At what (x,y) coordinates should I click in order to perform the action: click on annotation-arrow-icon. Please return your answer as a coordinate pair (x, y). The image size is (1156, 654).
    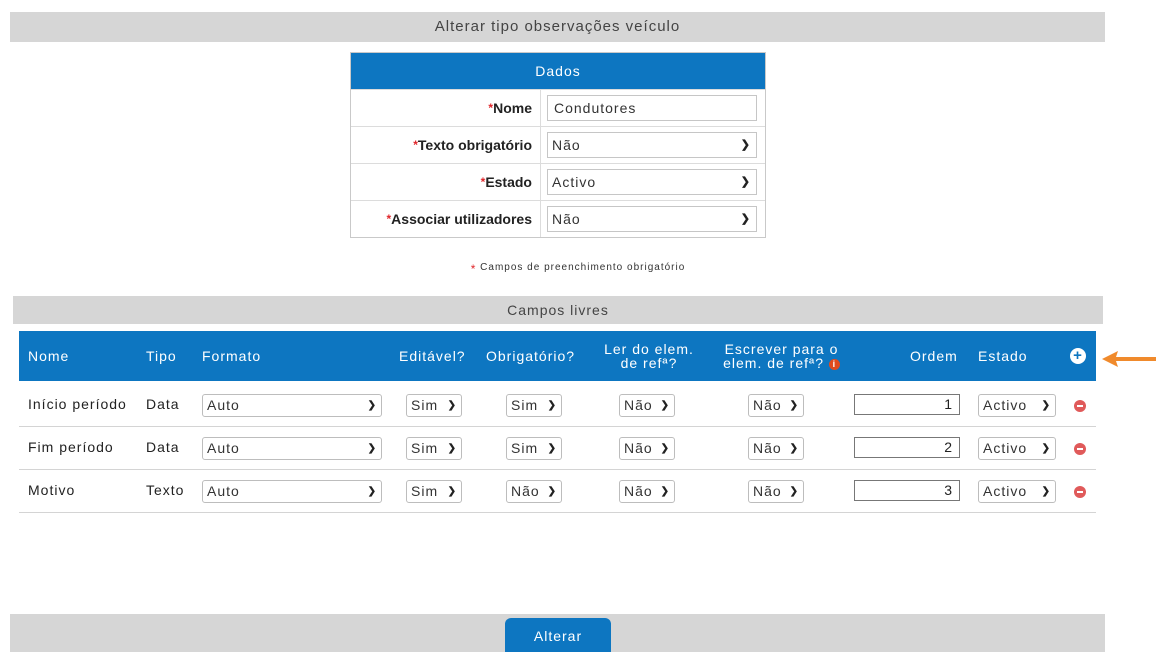
    Looking at the image, I should click on (1129, 359).